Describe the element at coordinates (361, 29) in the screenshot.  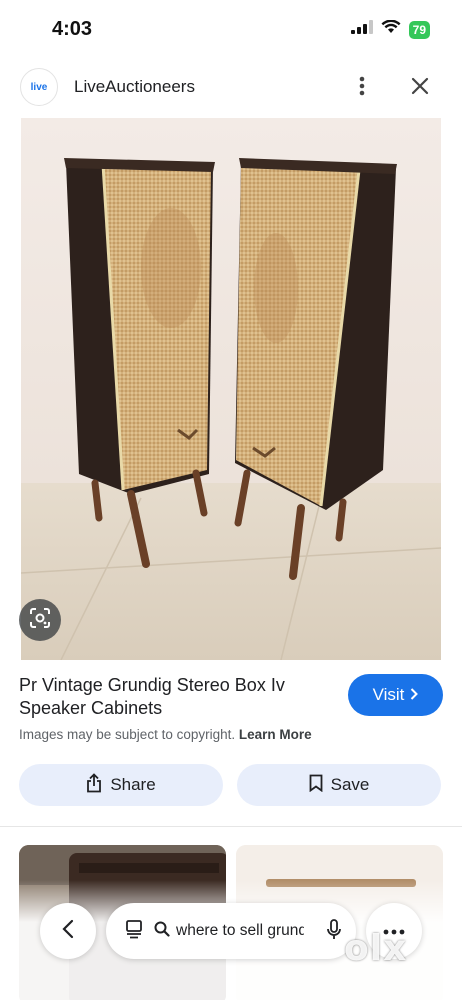
I see `signal-icon` at that location.